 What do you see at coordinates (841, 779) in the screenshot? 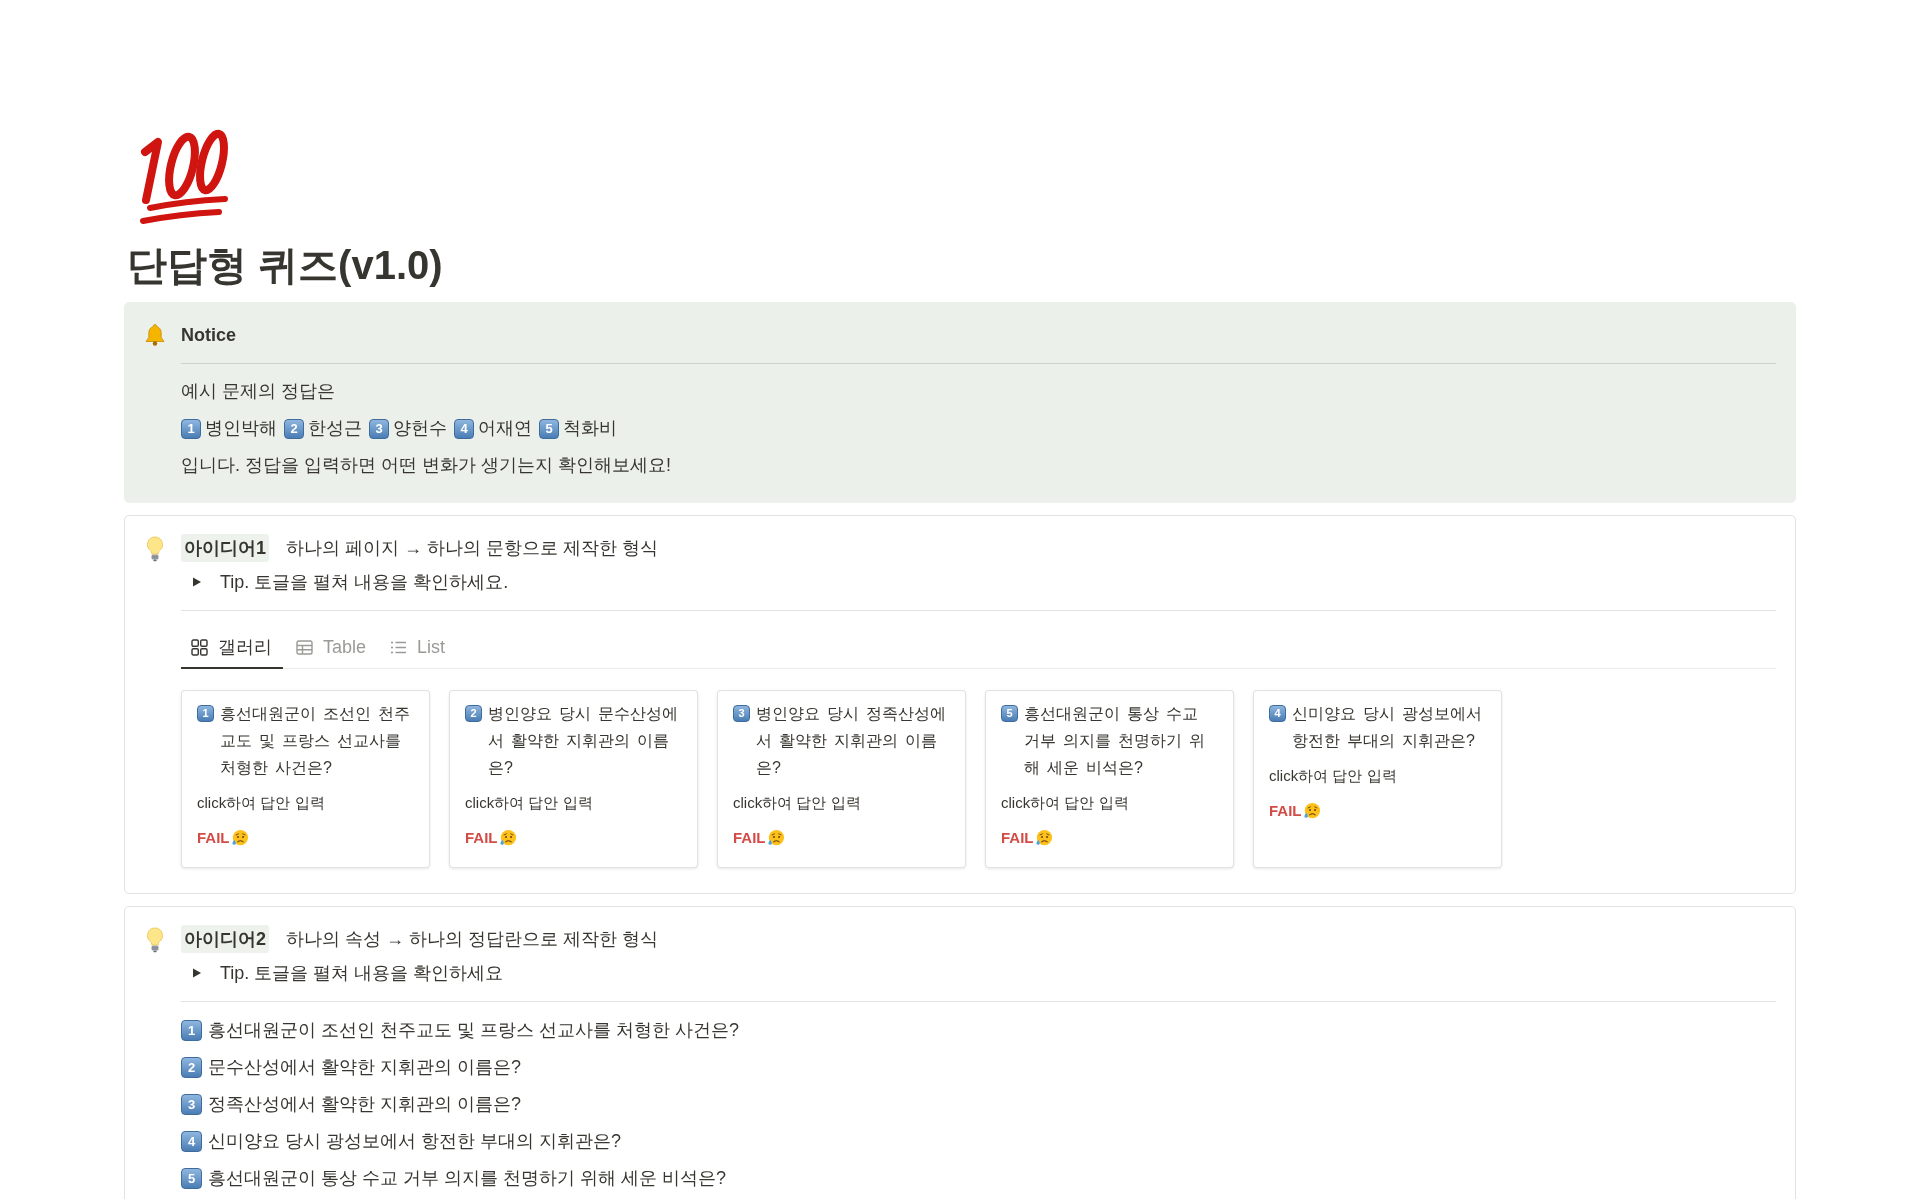
I see `gallery-card: 3 병인양요 당시 정족산성에서 활약한 지휘관의 이름은? click하여 답안 입력 FAIL` at bounding box center [841, 779].